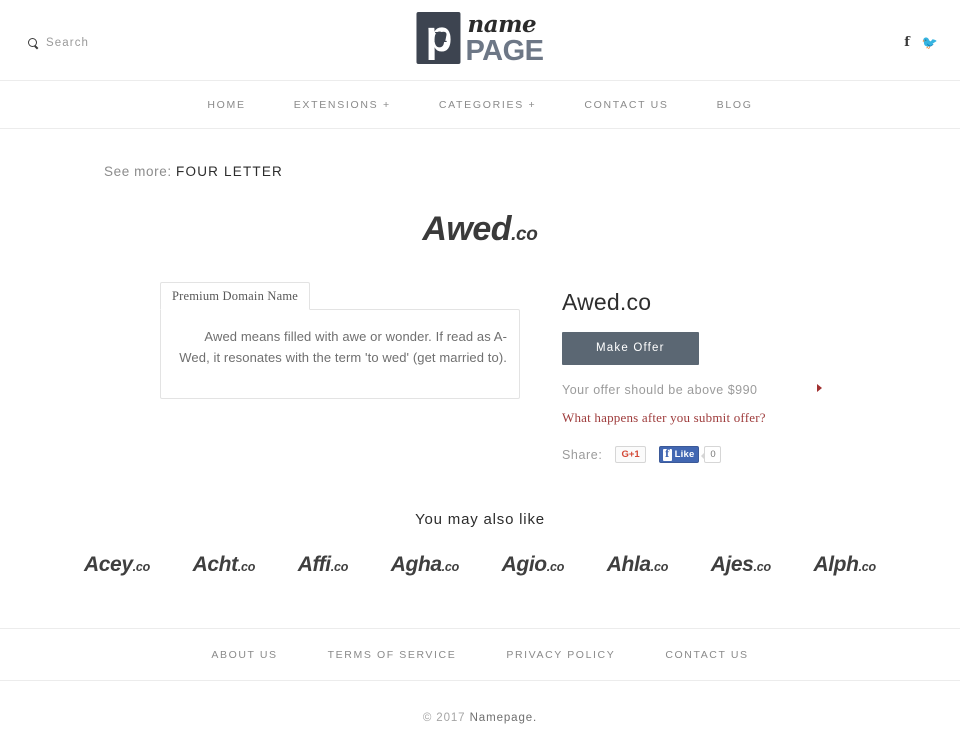 The width and height of the screenshot is (960, 743). What do you see at coordinates (630, 348) in the screenshot?
I see `make-offer-button: Make Offer` at bounding box center [630, 348].